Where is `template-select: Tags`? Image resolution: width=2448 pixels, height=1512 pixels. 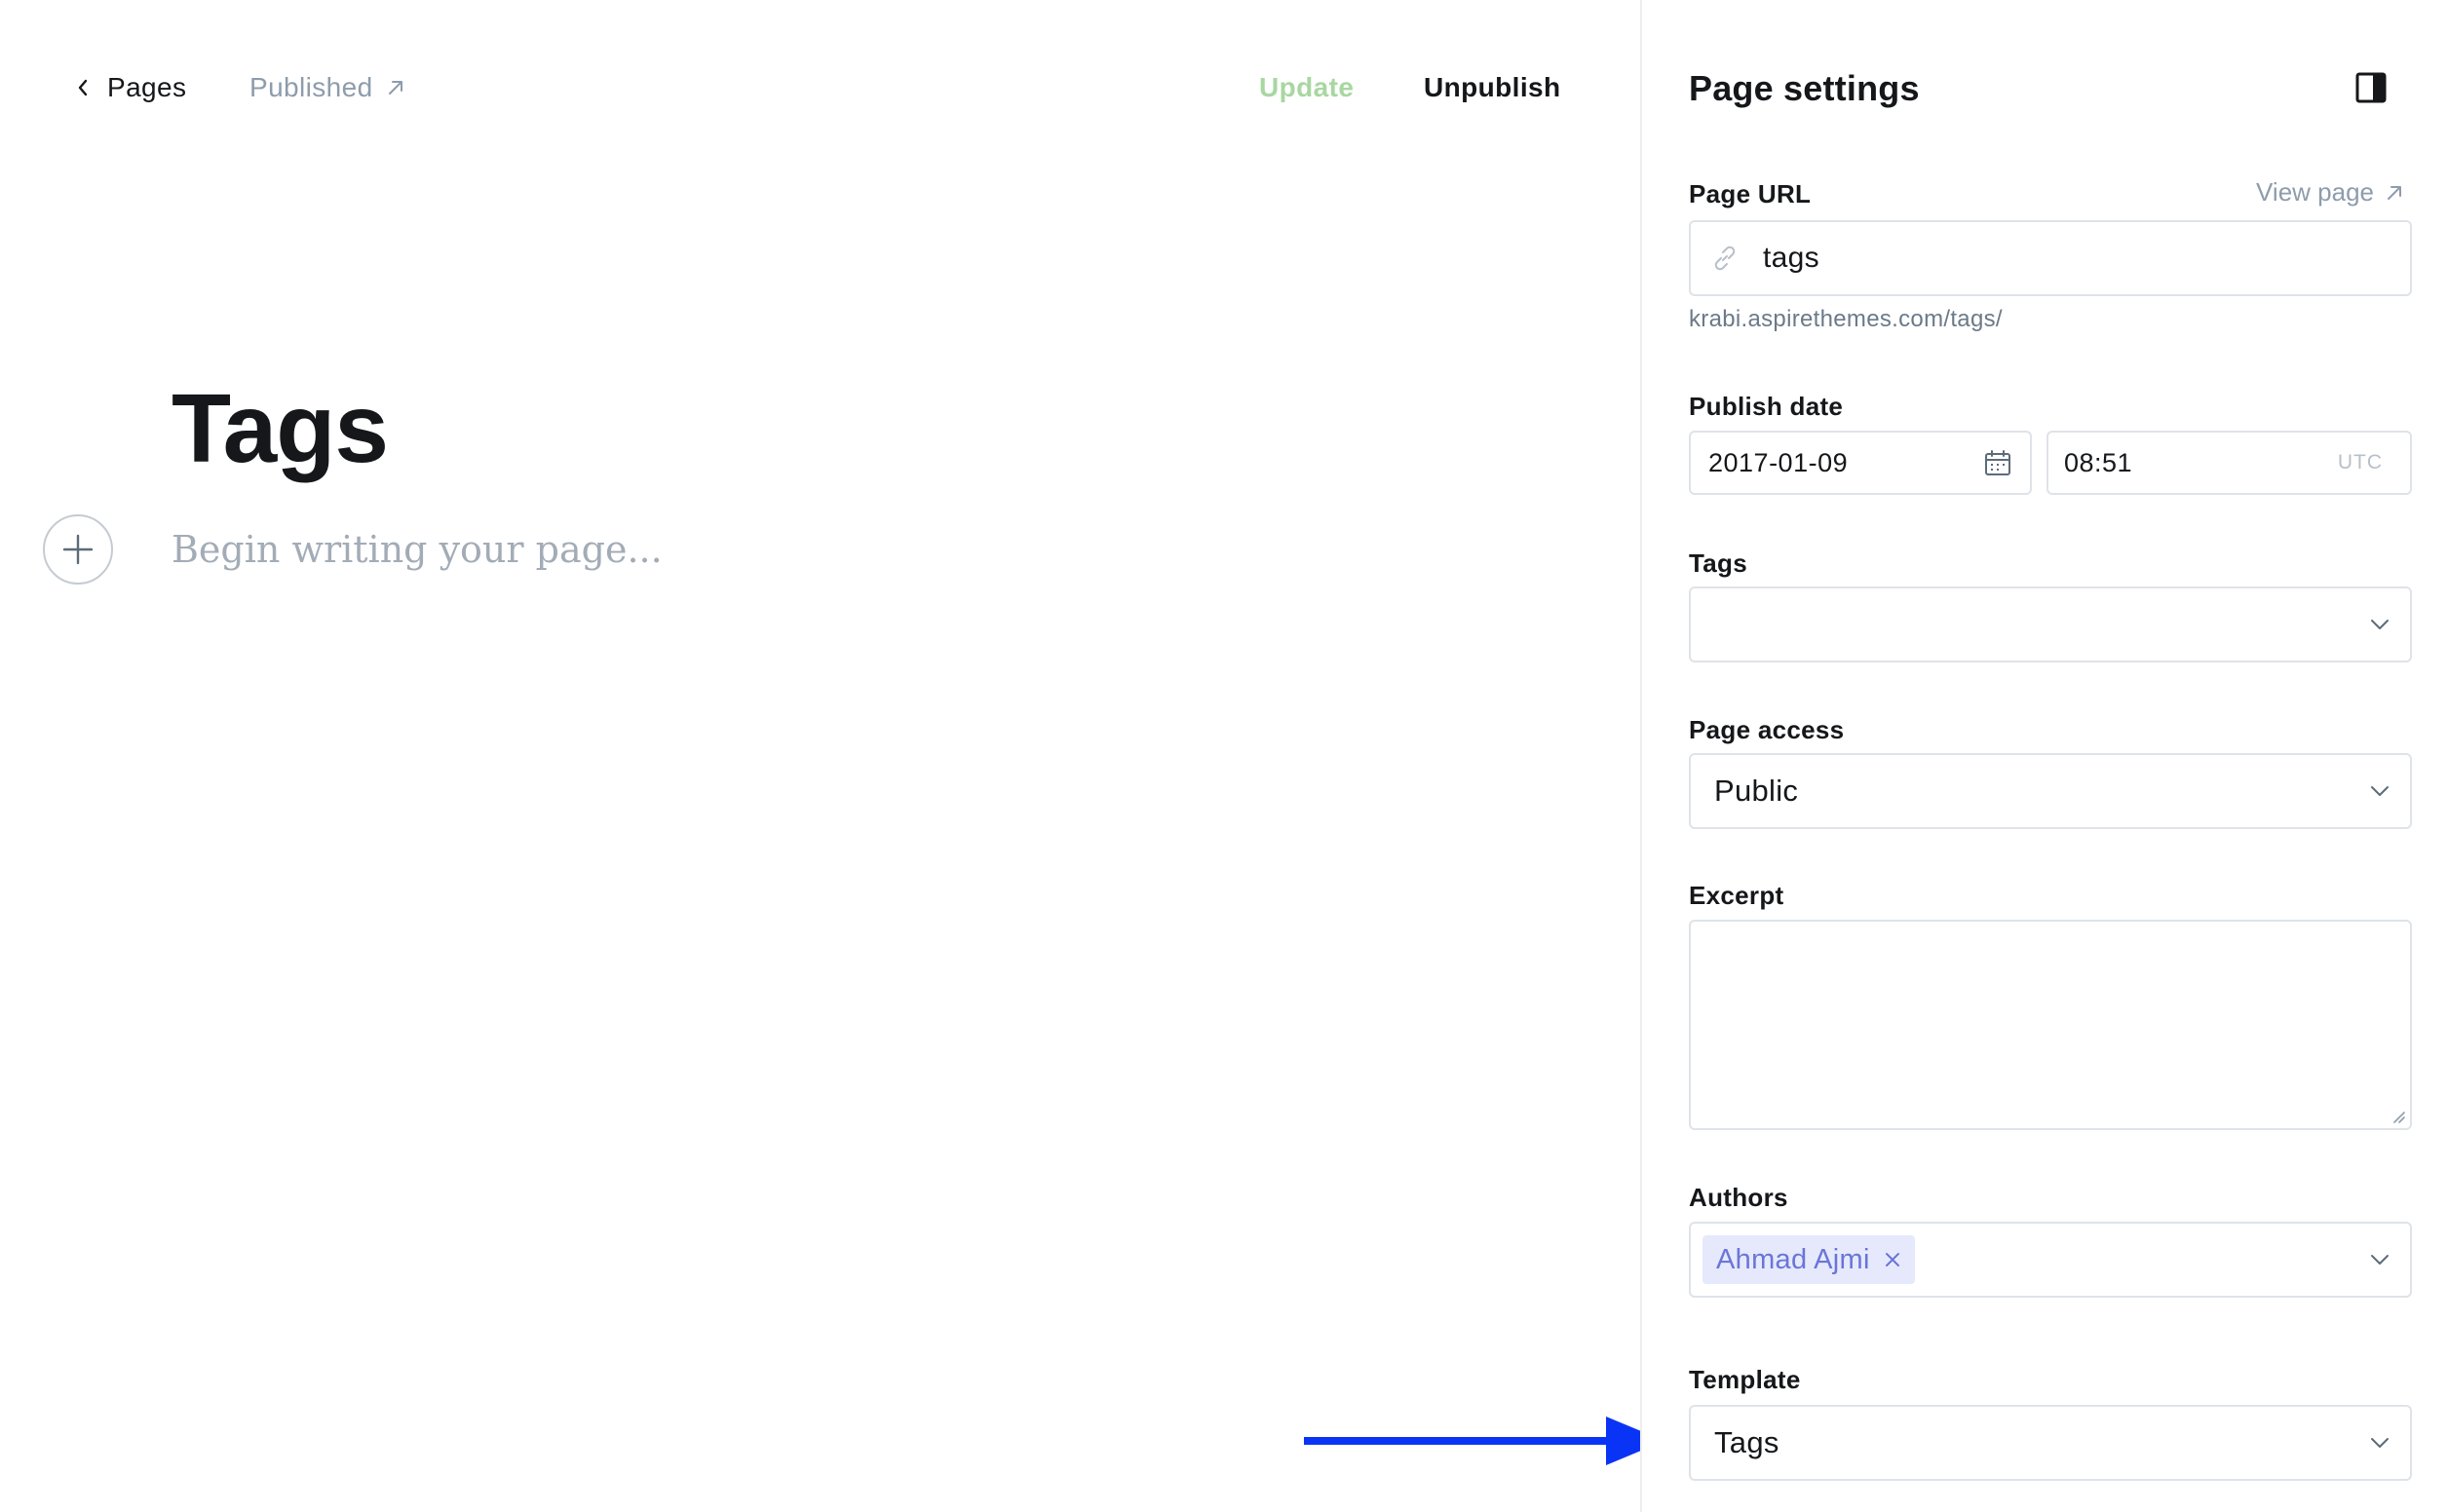
template-select: Tags is located at coordinates (2050, 1443).